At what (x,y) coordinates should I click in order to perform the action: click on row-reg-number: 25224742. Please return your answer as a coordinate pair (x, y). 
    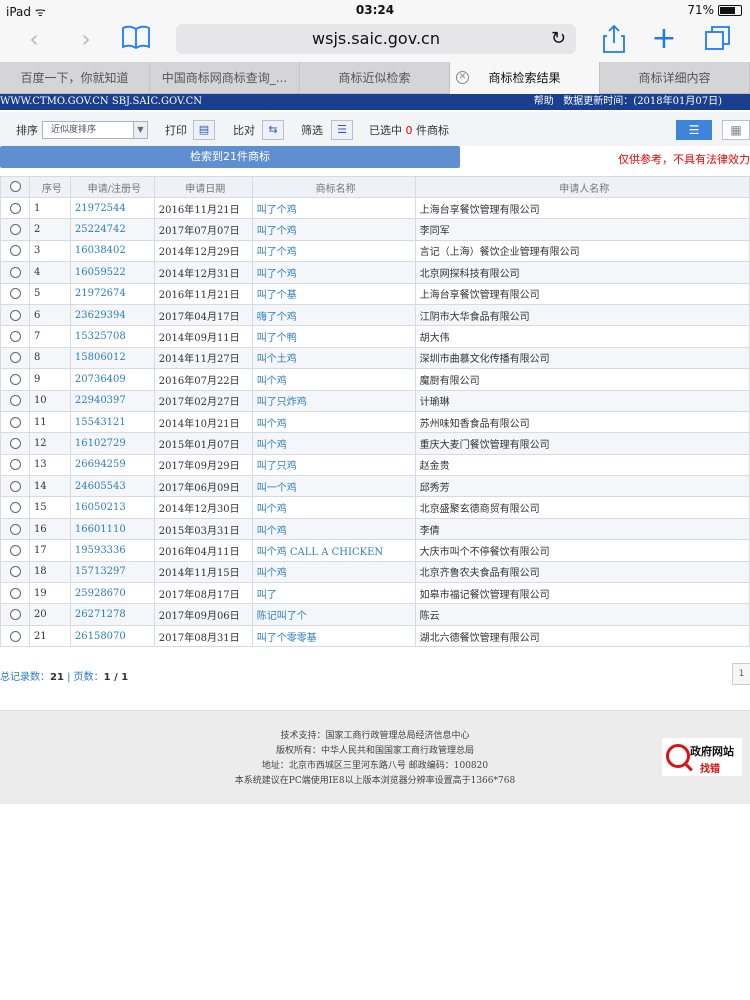
    Looking at the image, I should click on (112, 229).